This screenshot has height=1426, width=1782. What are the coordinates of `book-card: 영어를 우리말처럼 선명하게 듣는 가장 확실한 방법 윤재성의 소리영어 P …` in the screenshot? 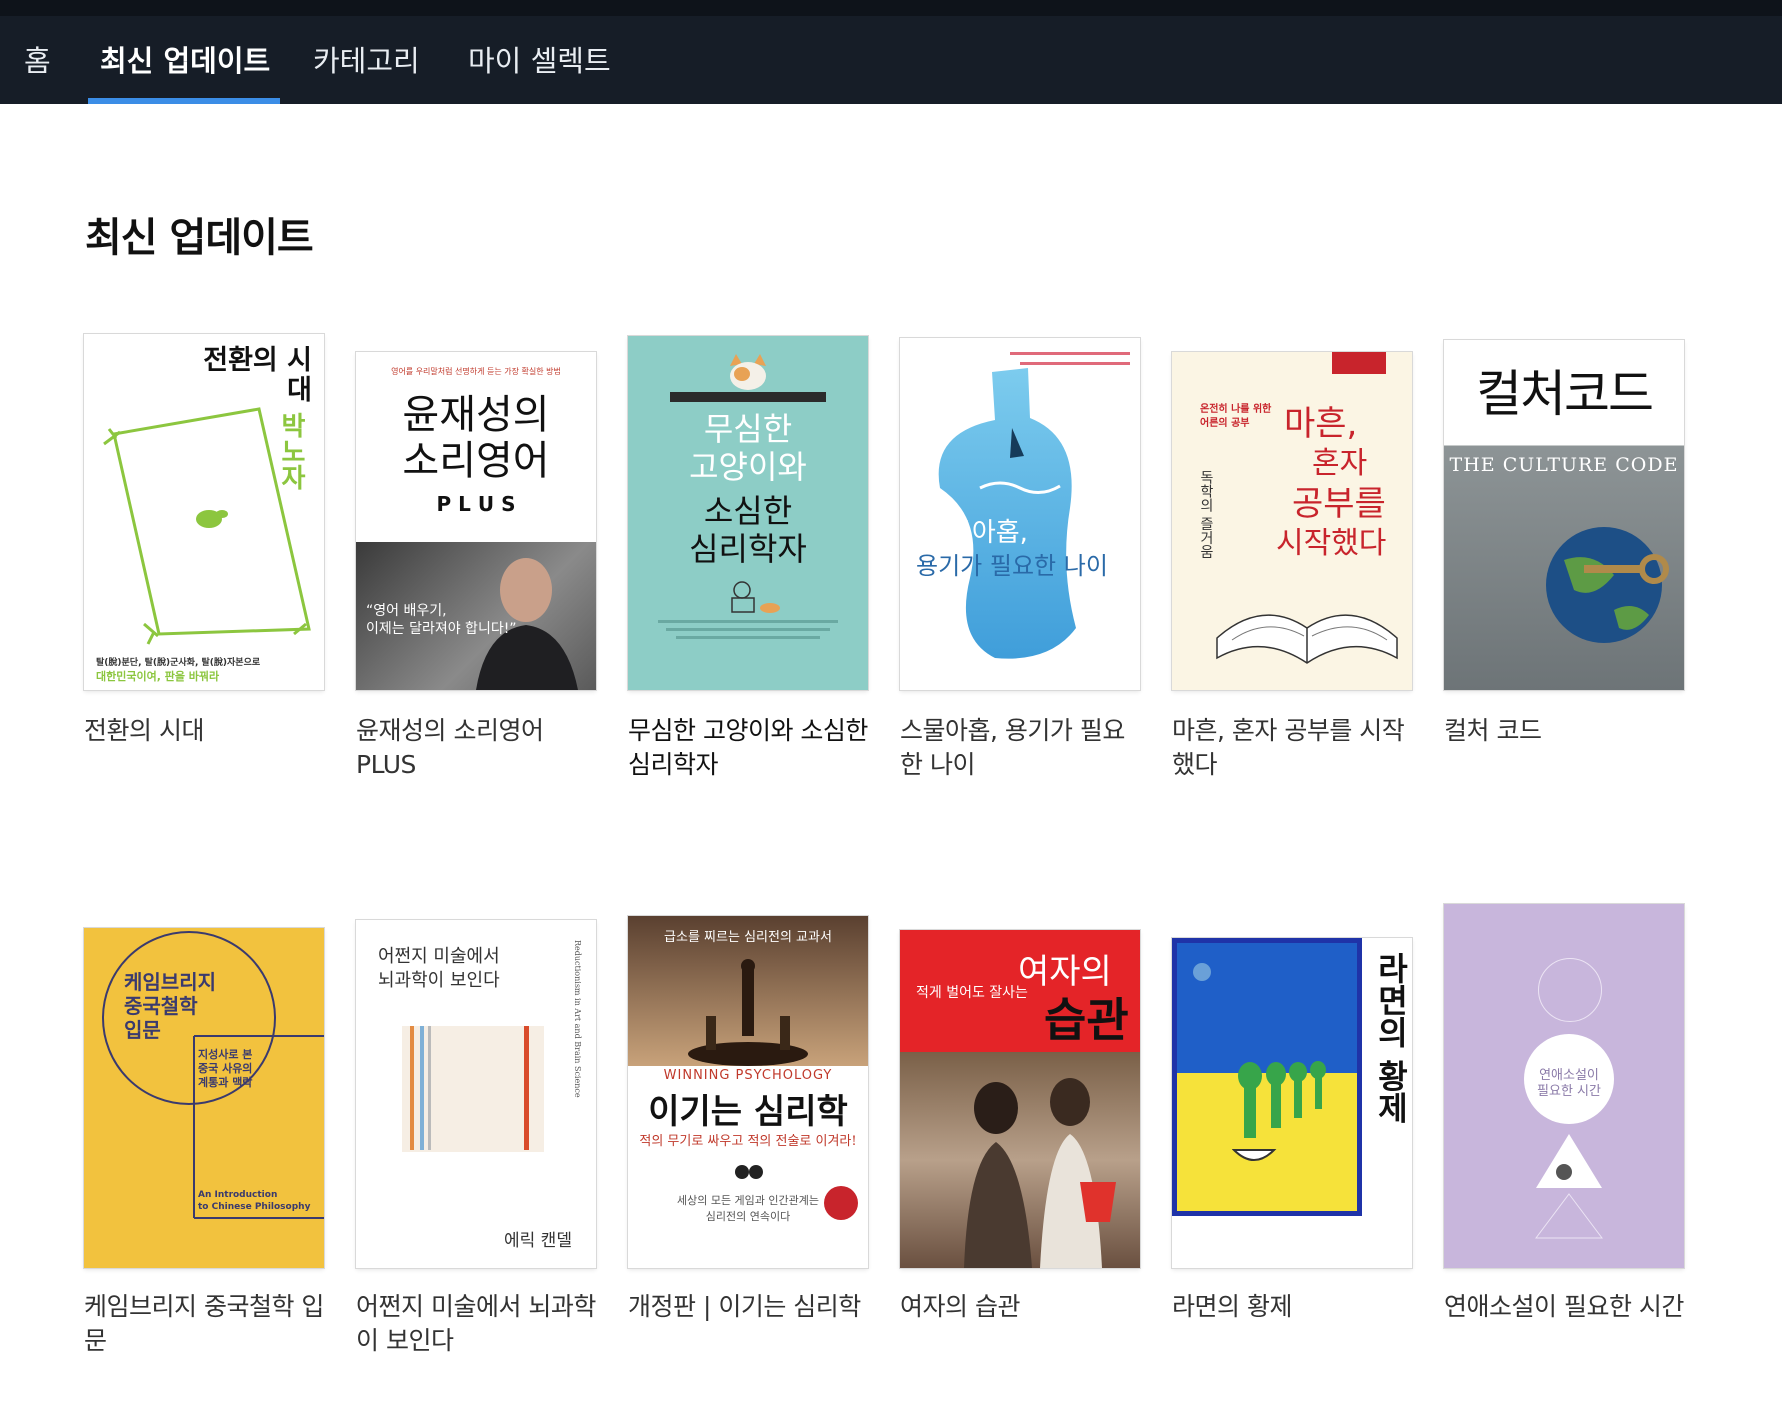 It's located at (476, 573).